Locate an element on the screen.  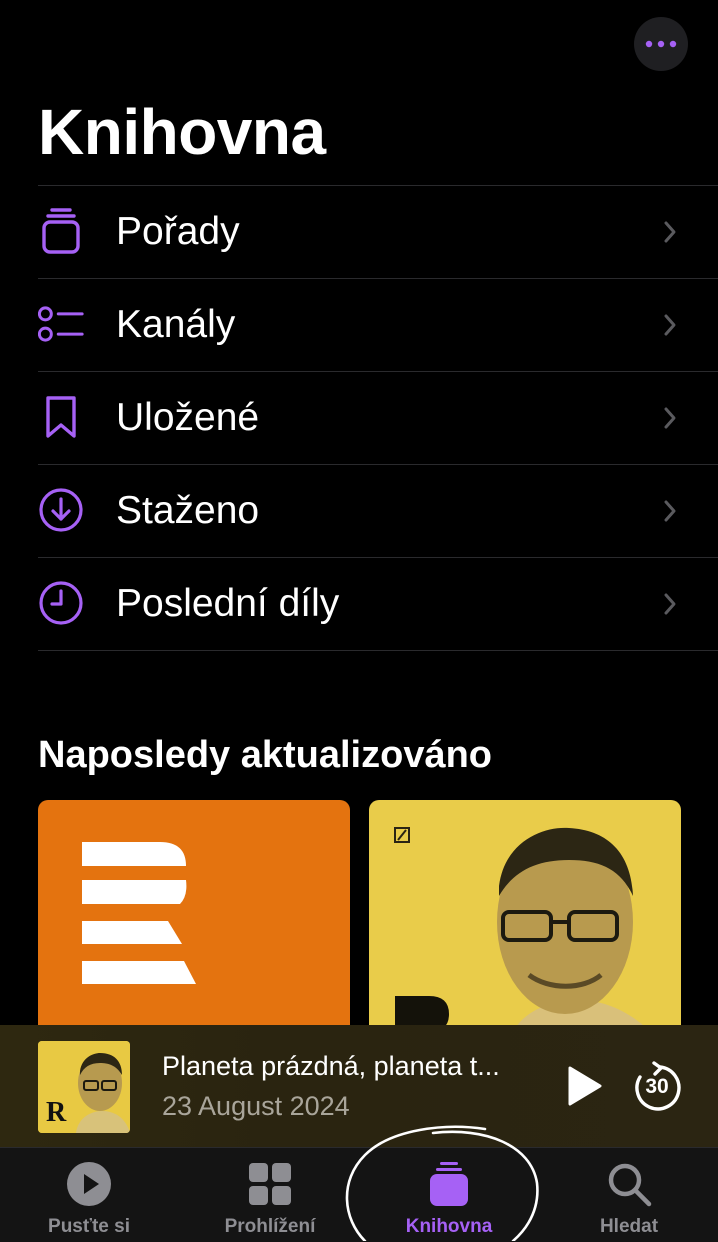
tab-label: Knihovna is located at coordinates (449, 1226).